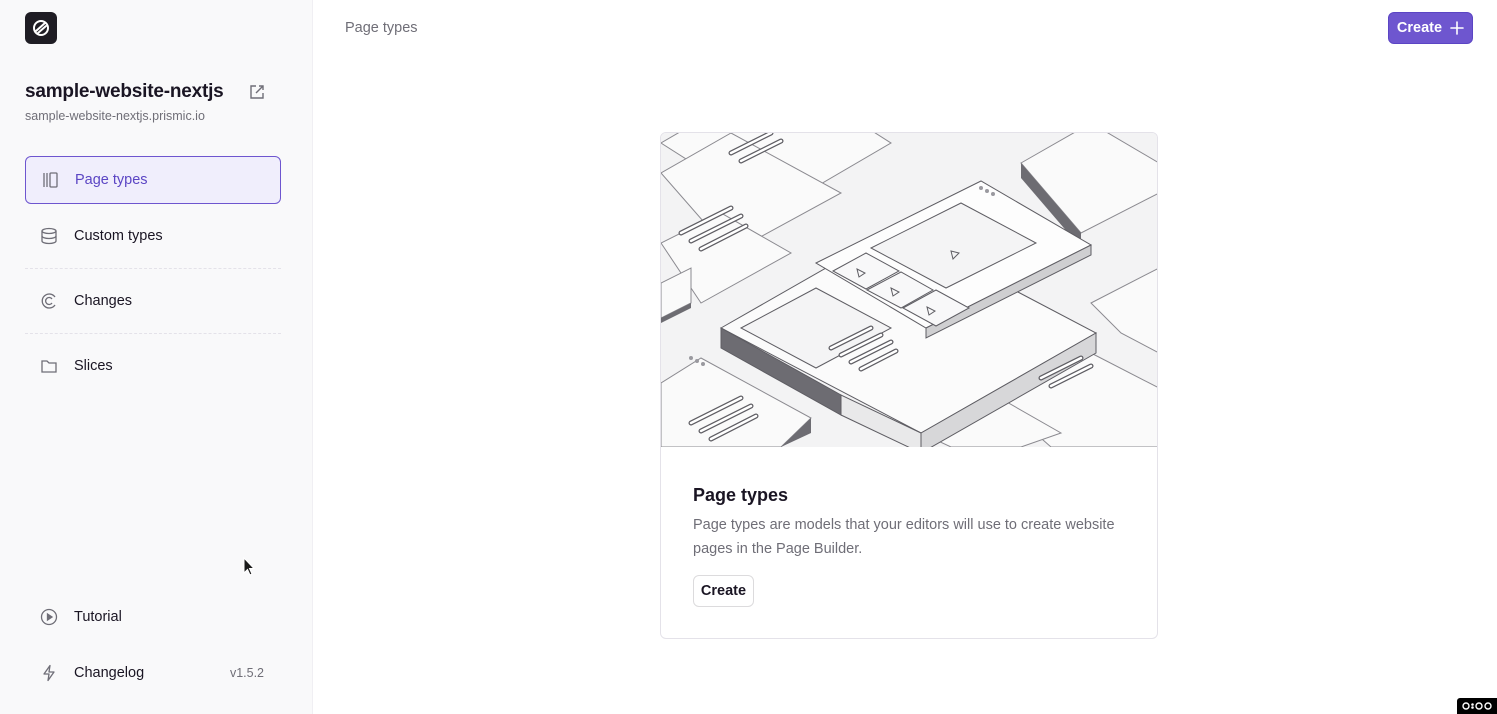 This screenshot has height=714, width=1497. What do you see at coordinates (49, 366) in the screenshot?
I see `folder-icon` at bounding box center [49, 366].